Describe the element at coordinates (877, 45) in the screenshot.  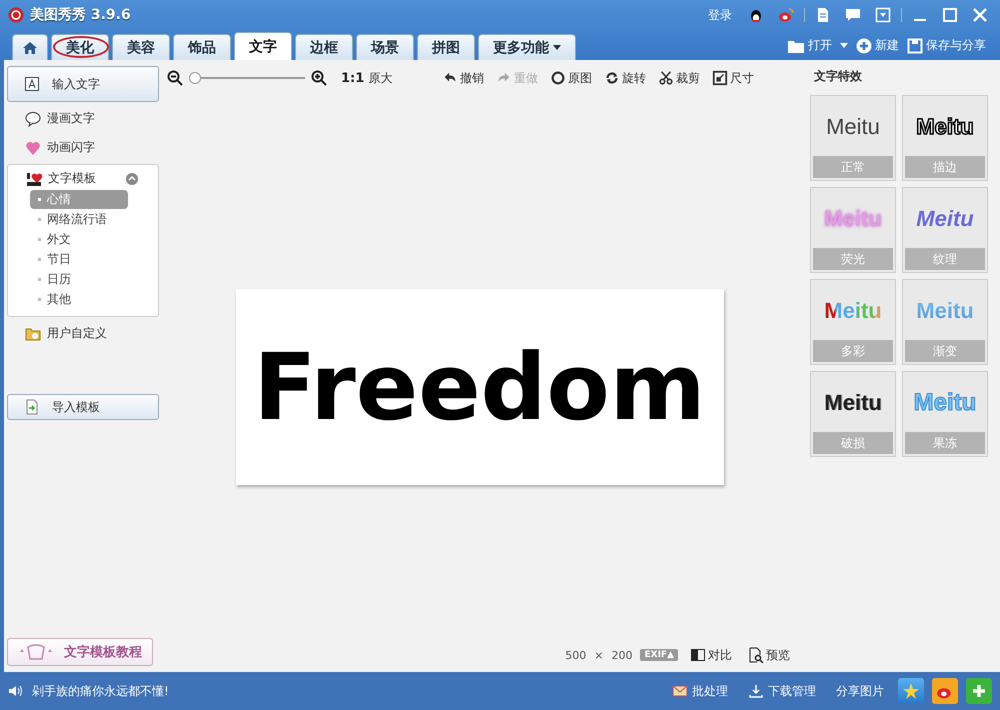
I see `new-button: 新建` at that location.